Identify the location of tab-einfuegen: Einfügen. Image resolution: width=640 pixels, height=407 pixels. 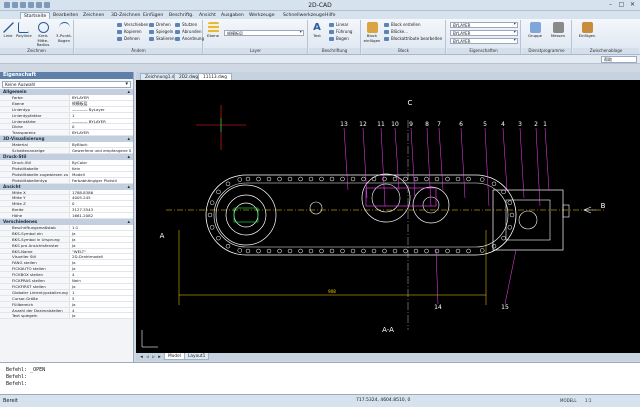
(153, 15).